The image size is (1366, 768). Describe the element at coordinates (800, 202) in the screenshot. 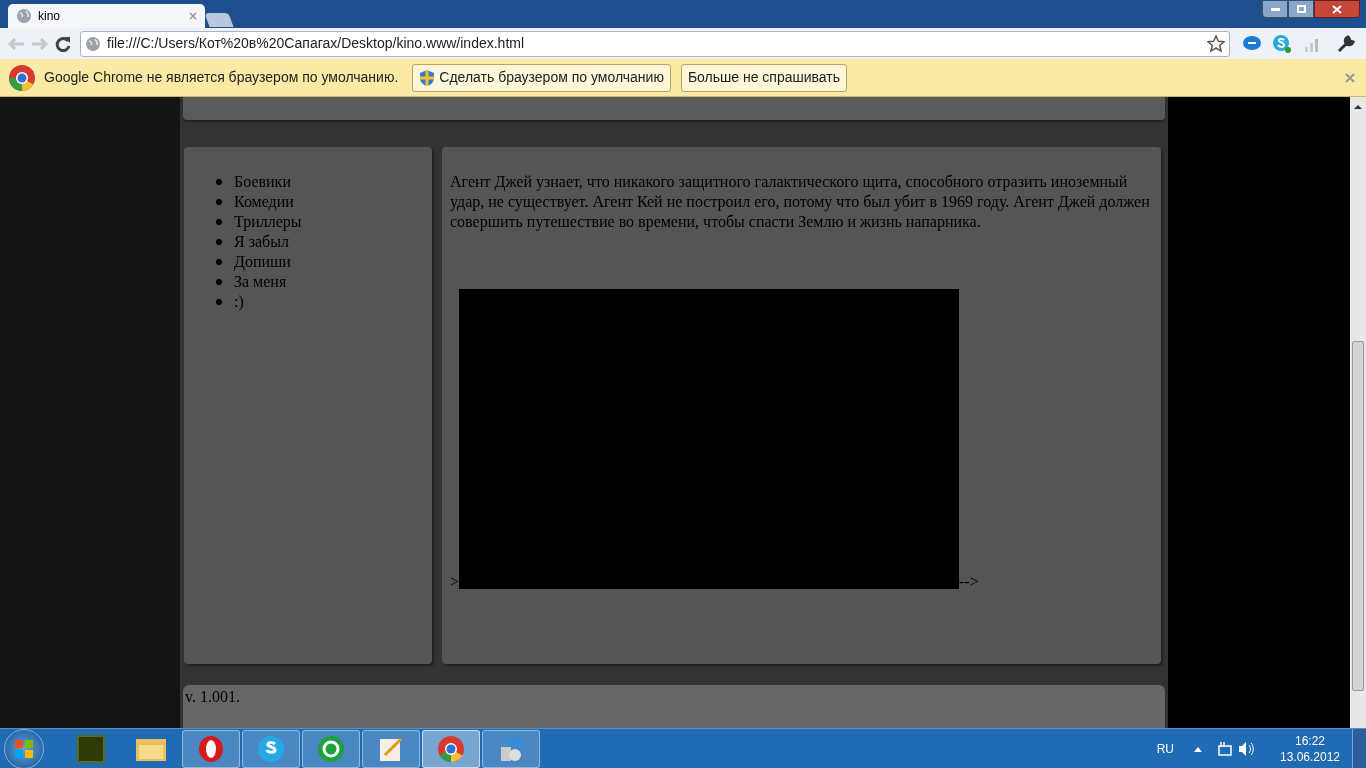

I see `movie-description: Агент Джей узнает, что никакого защитного галактического щита, способного отразить иноземный удар, не существует. Агент Кей не построил его, потому что был убит в 1969 году. Агент Джей должен совершить путешествие во времени, чтобы спасти Землю и жизнь напарника.` at that location.